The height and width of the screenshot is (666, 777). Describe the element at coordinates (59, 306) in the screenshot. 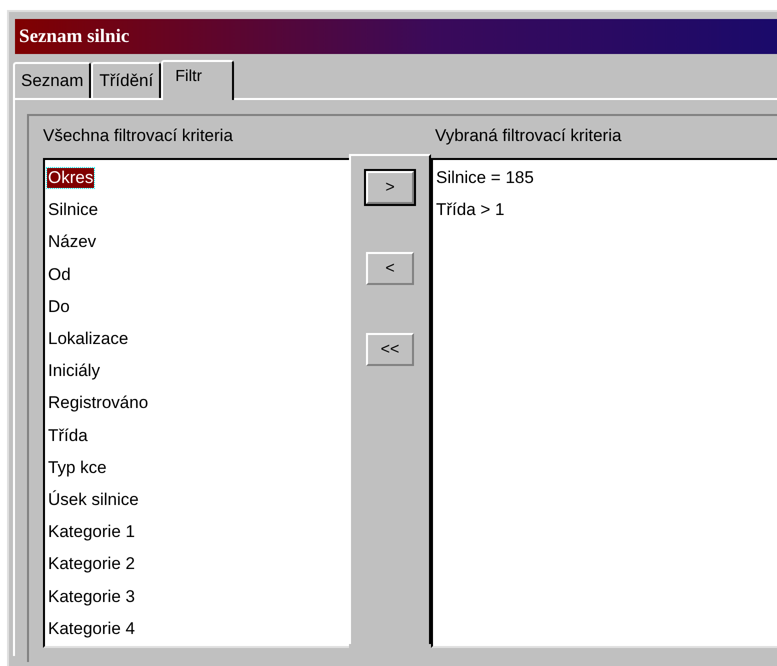

I see `list-item: Do` at that location.